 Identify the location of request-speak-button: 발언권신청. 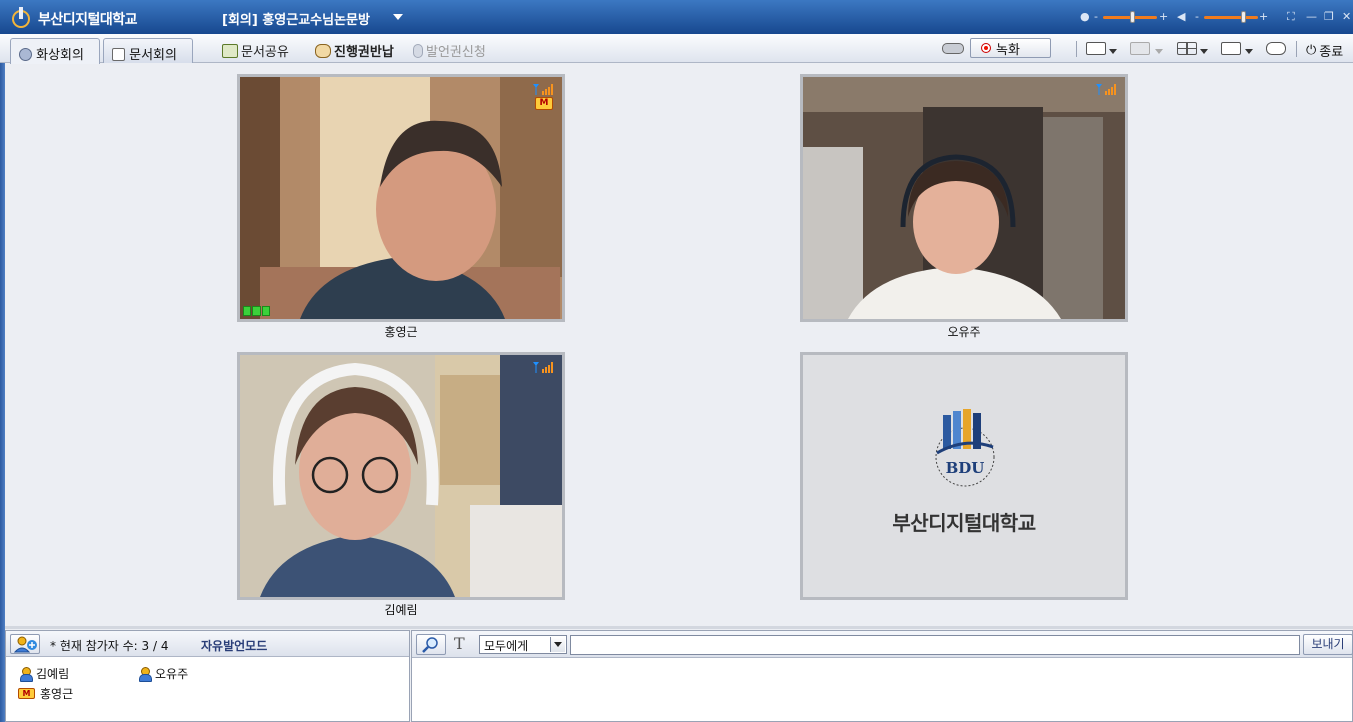
(449, 50).